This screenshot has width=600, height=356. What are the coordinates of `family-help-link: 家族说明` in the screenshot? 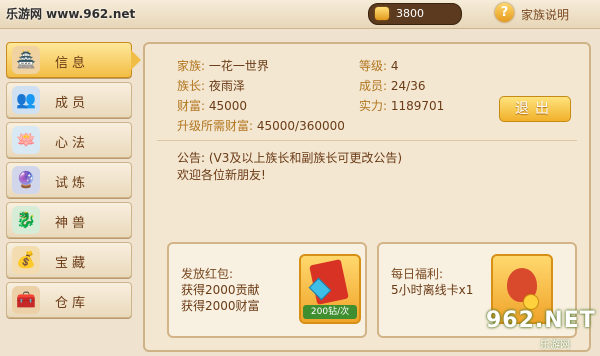 It's located at (545, 14).